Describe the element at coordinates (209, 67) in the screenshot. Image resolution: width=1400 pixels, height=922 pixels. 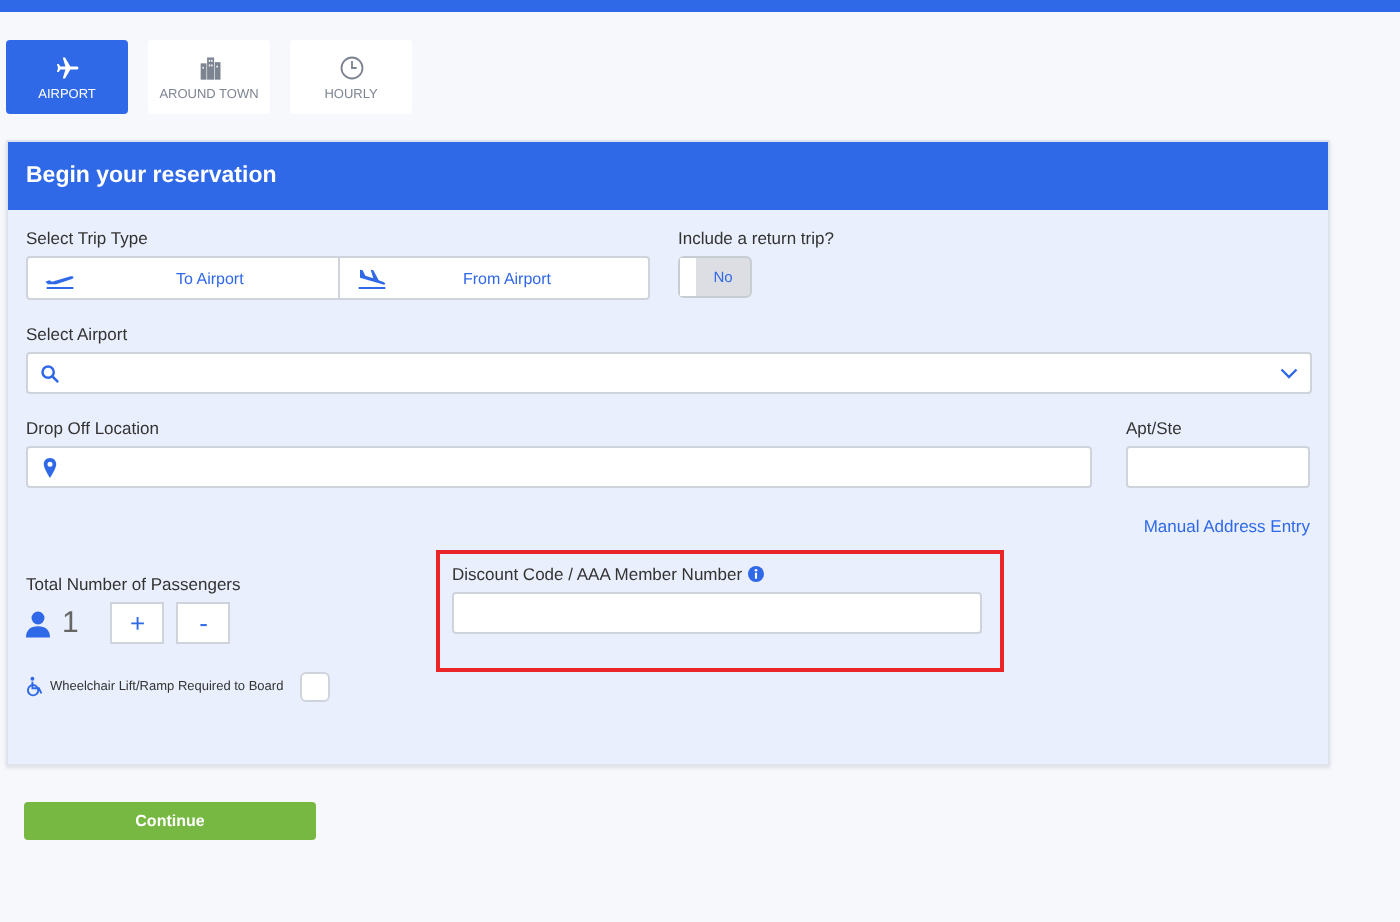
I see `building-icon` at that location.